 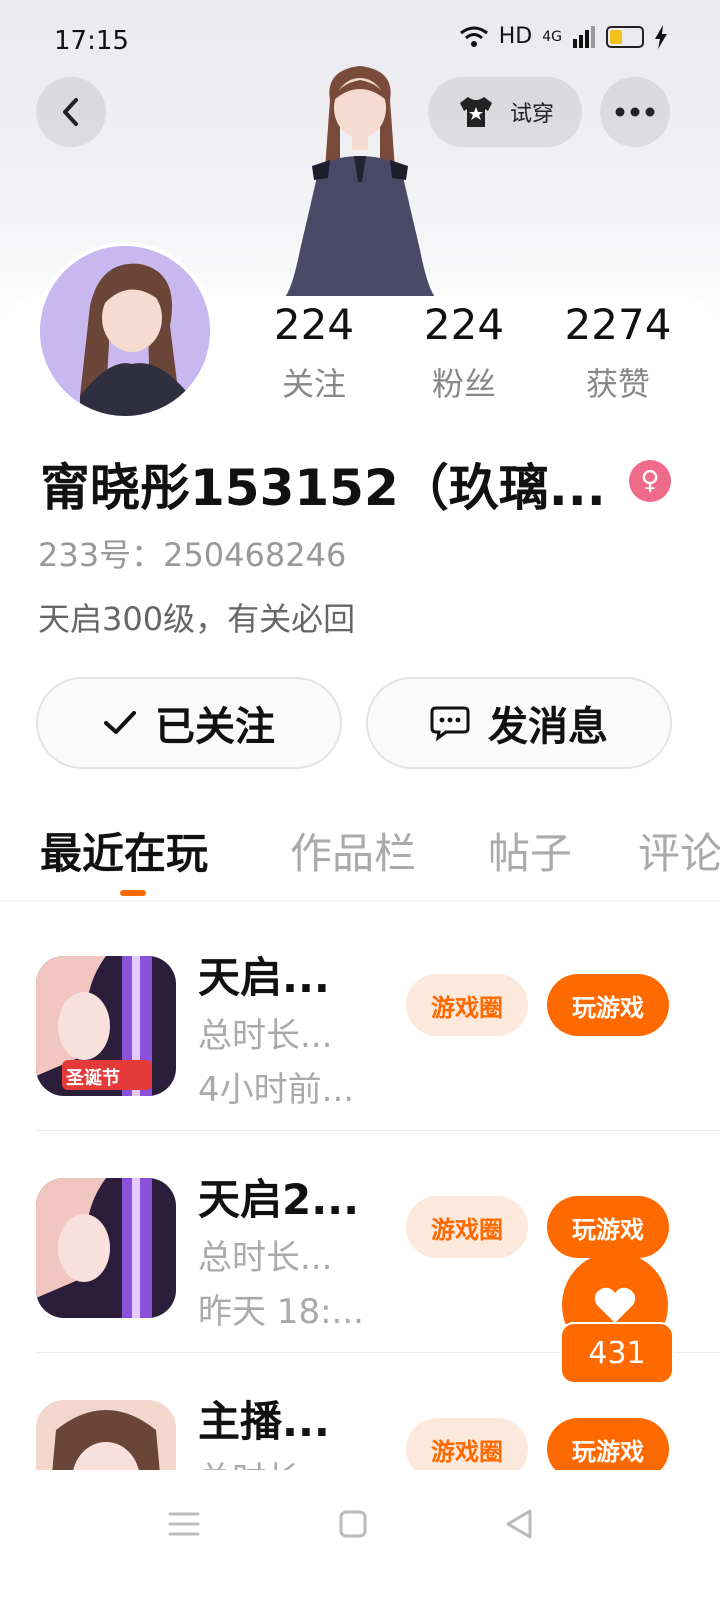 What do you see at coordinates (360, 183) in the screenshot?
I see `character-illustration` at bounding box center [360, 183].